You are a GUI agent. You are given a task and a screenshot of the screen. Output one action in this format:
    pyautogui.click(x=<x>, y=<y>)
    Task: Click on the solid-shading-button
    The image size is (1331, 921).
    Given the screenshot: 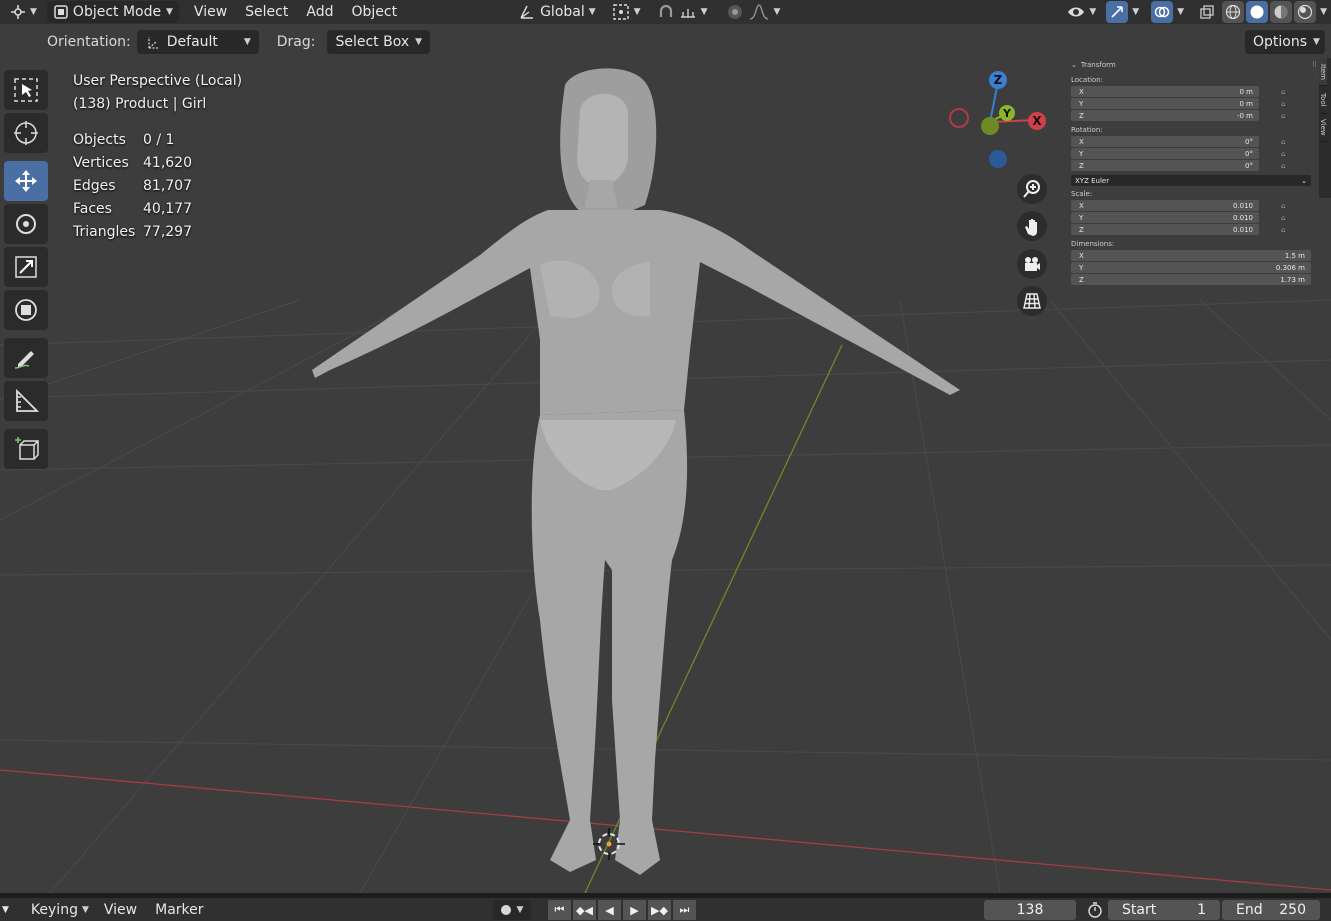 What is the action you would take?
    pyautogui.click(x=1257, y=12)
    